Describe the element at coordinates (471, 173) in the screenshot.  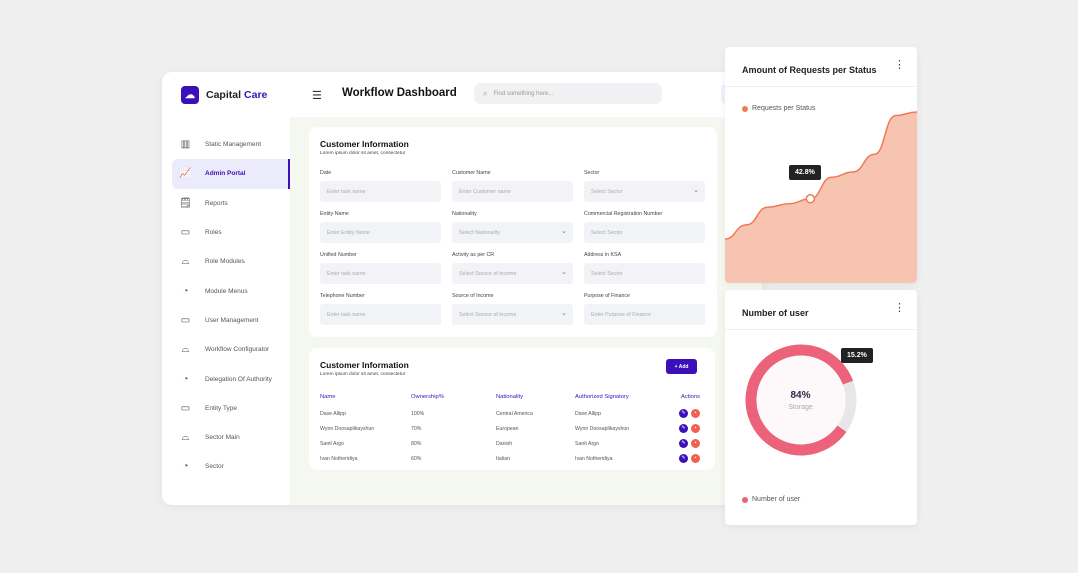
I see `field-label: Customer Name` at that location.